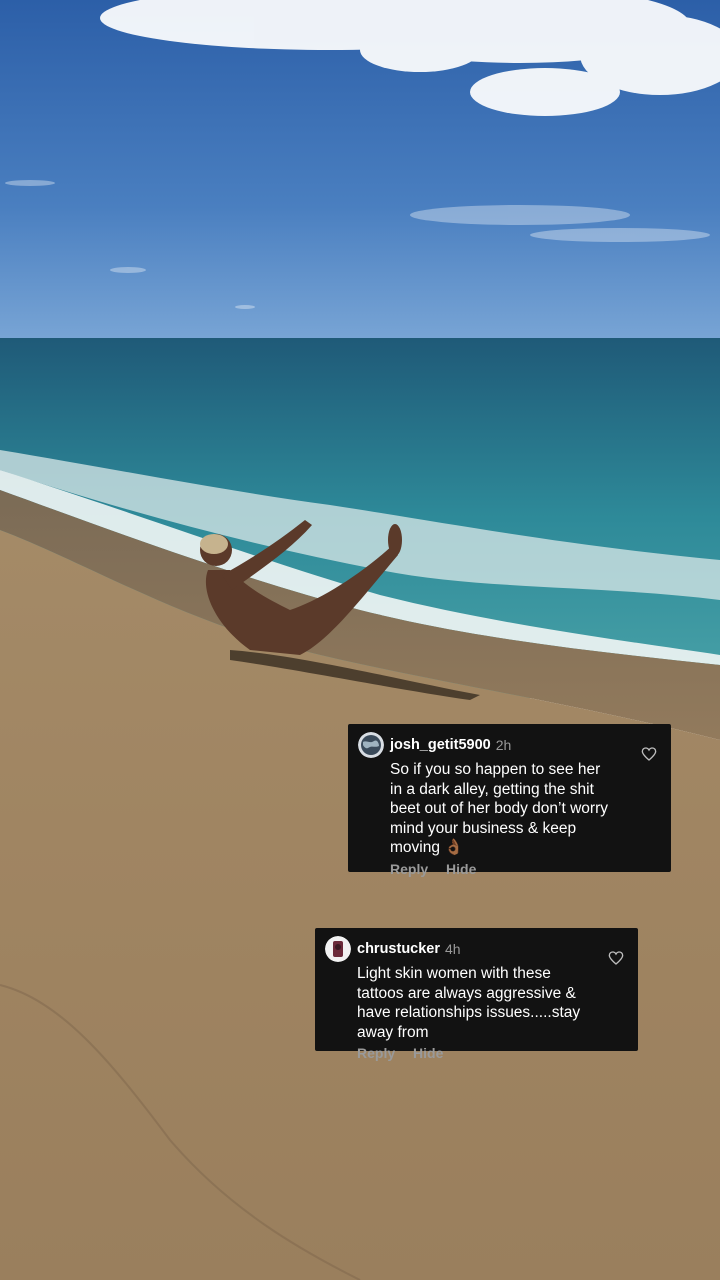  Describe the element at coordinates (398, 949) in the screenshot. I see `comment-username: chrustucker` at that location.